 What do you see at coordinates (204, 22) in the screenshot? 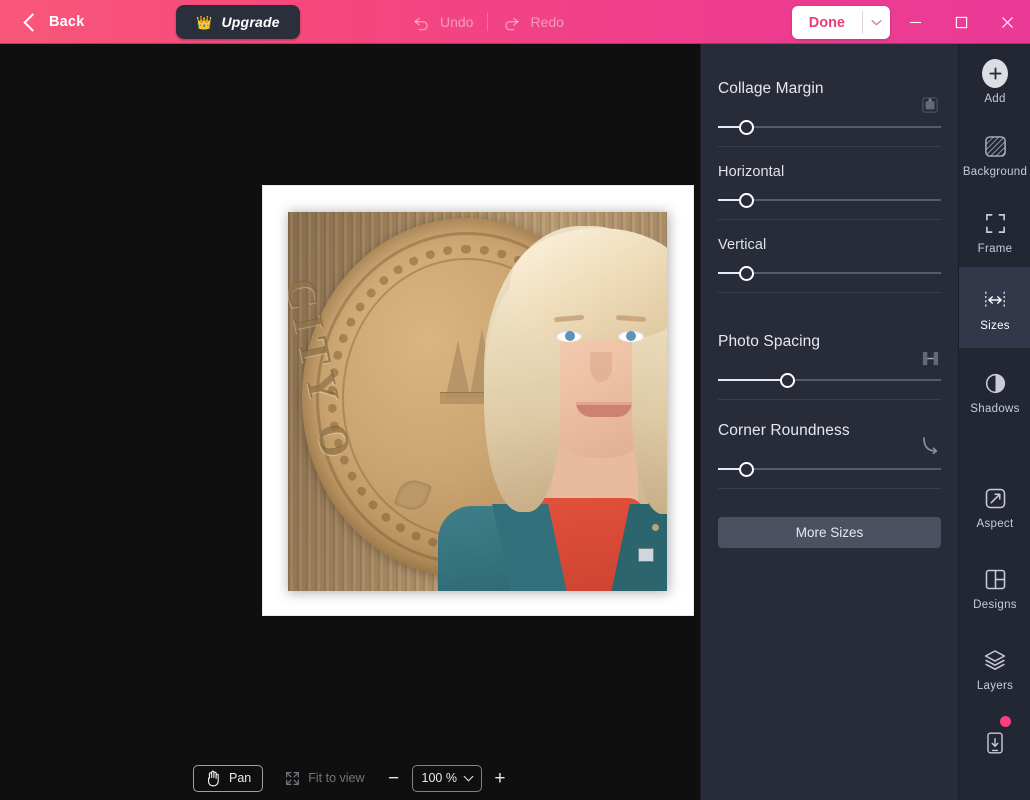
I see `crown-icon: 👑` at bounding box center [204, 22].